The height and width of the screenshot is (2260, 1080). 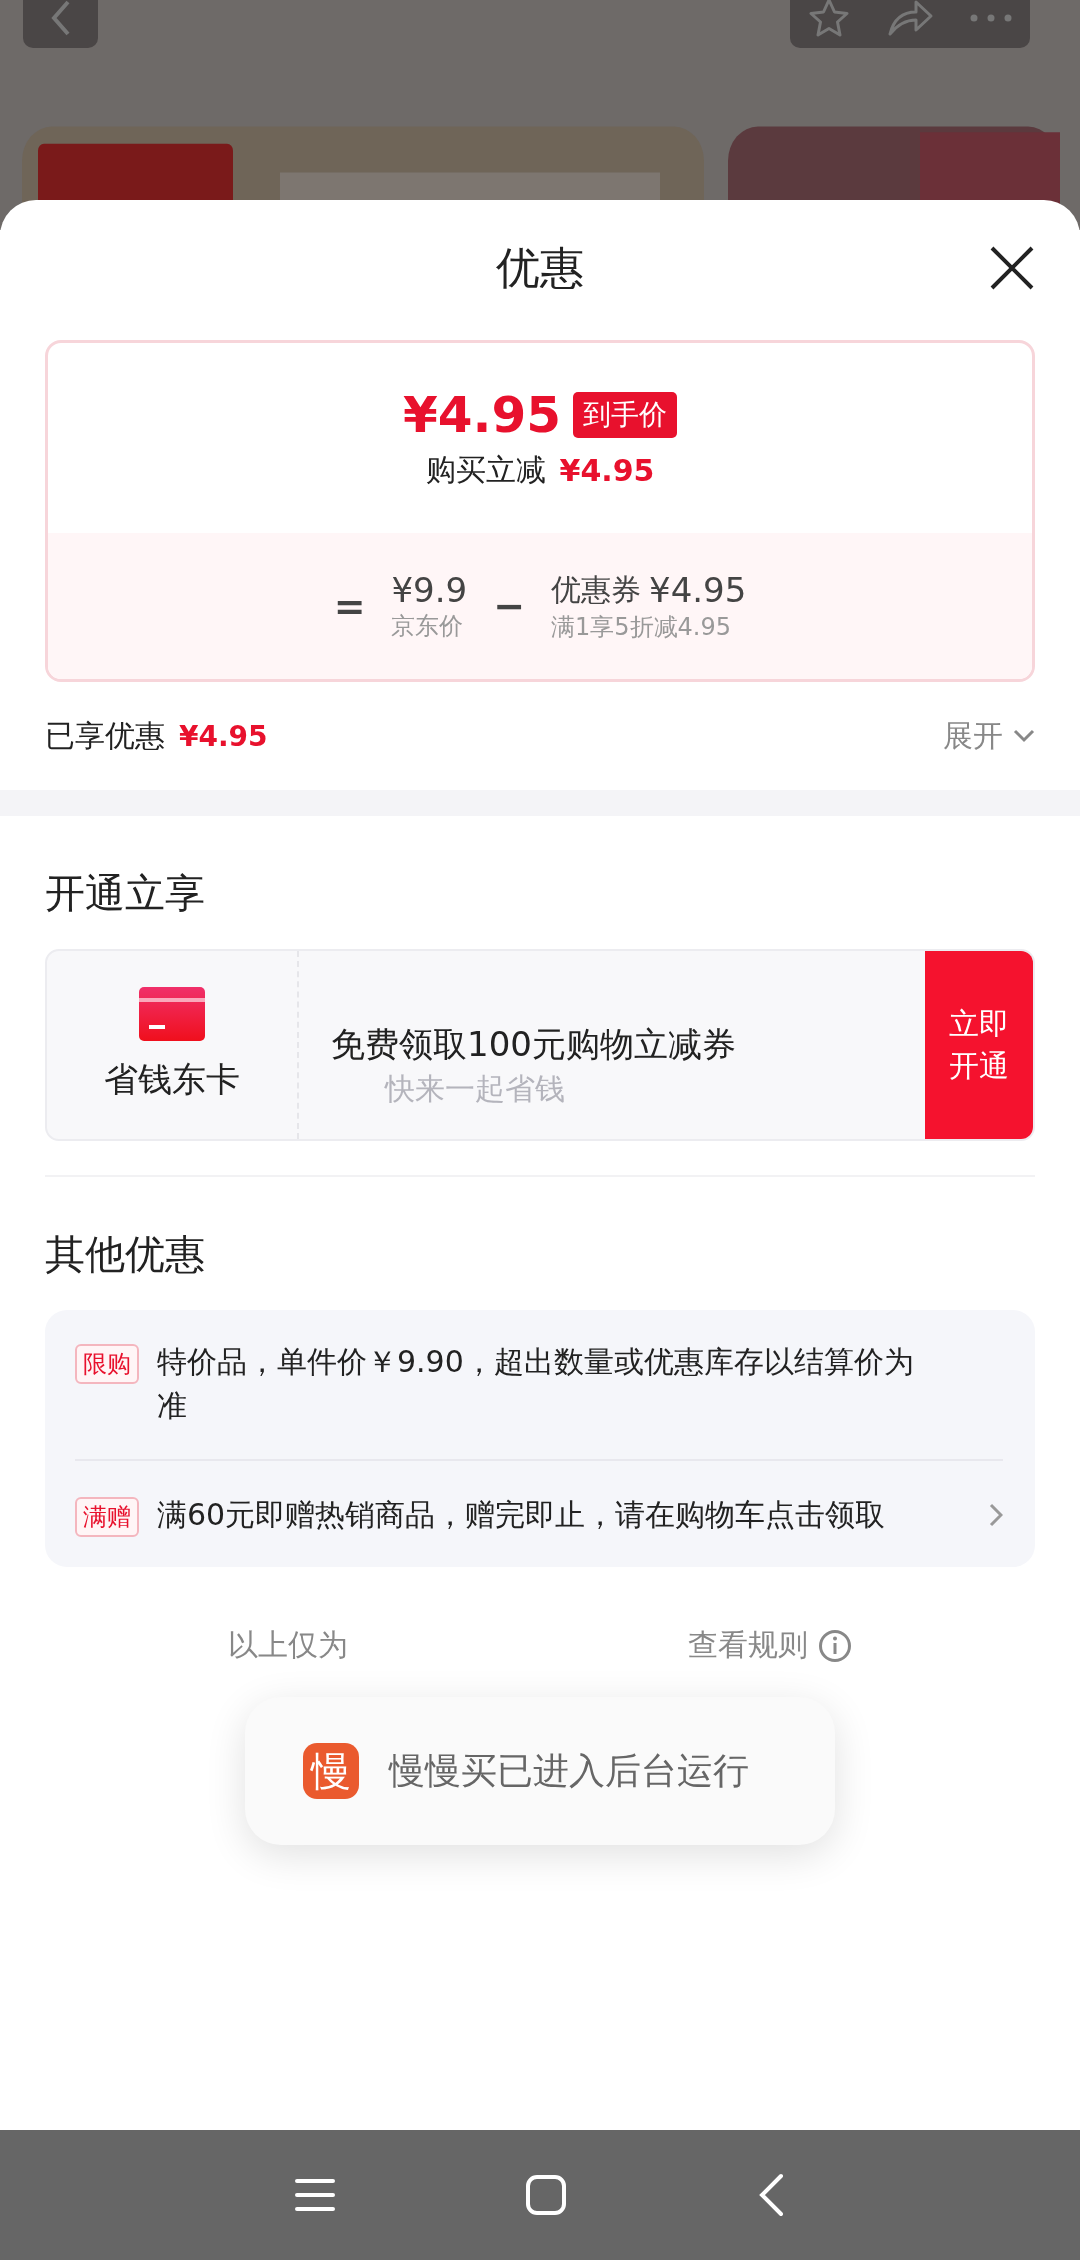 What do you see at coordinates (428, 626) in the screenshot?
I see `original-price-label: 京东价` at bounding box center [428, 626].